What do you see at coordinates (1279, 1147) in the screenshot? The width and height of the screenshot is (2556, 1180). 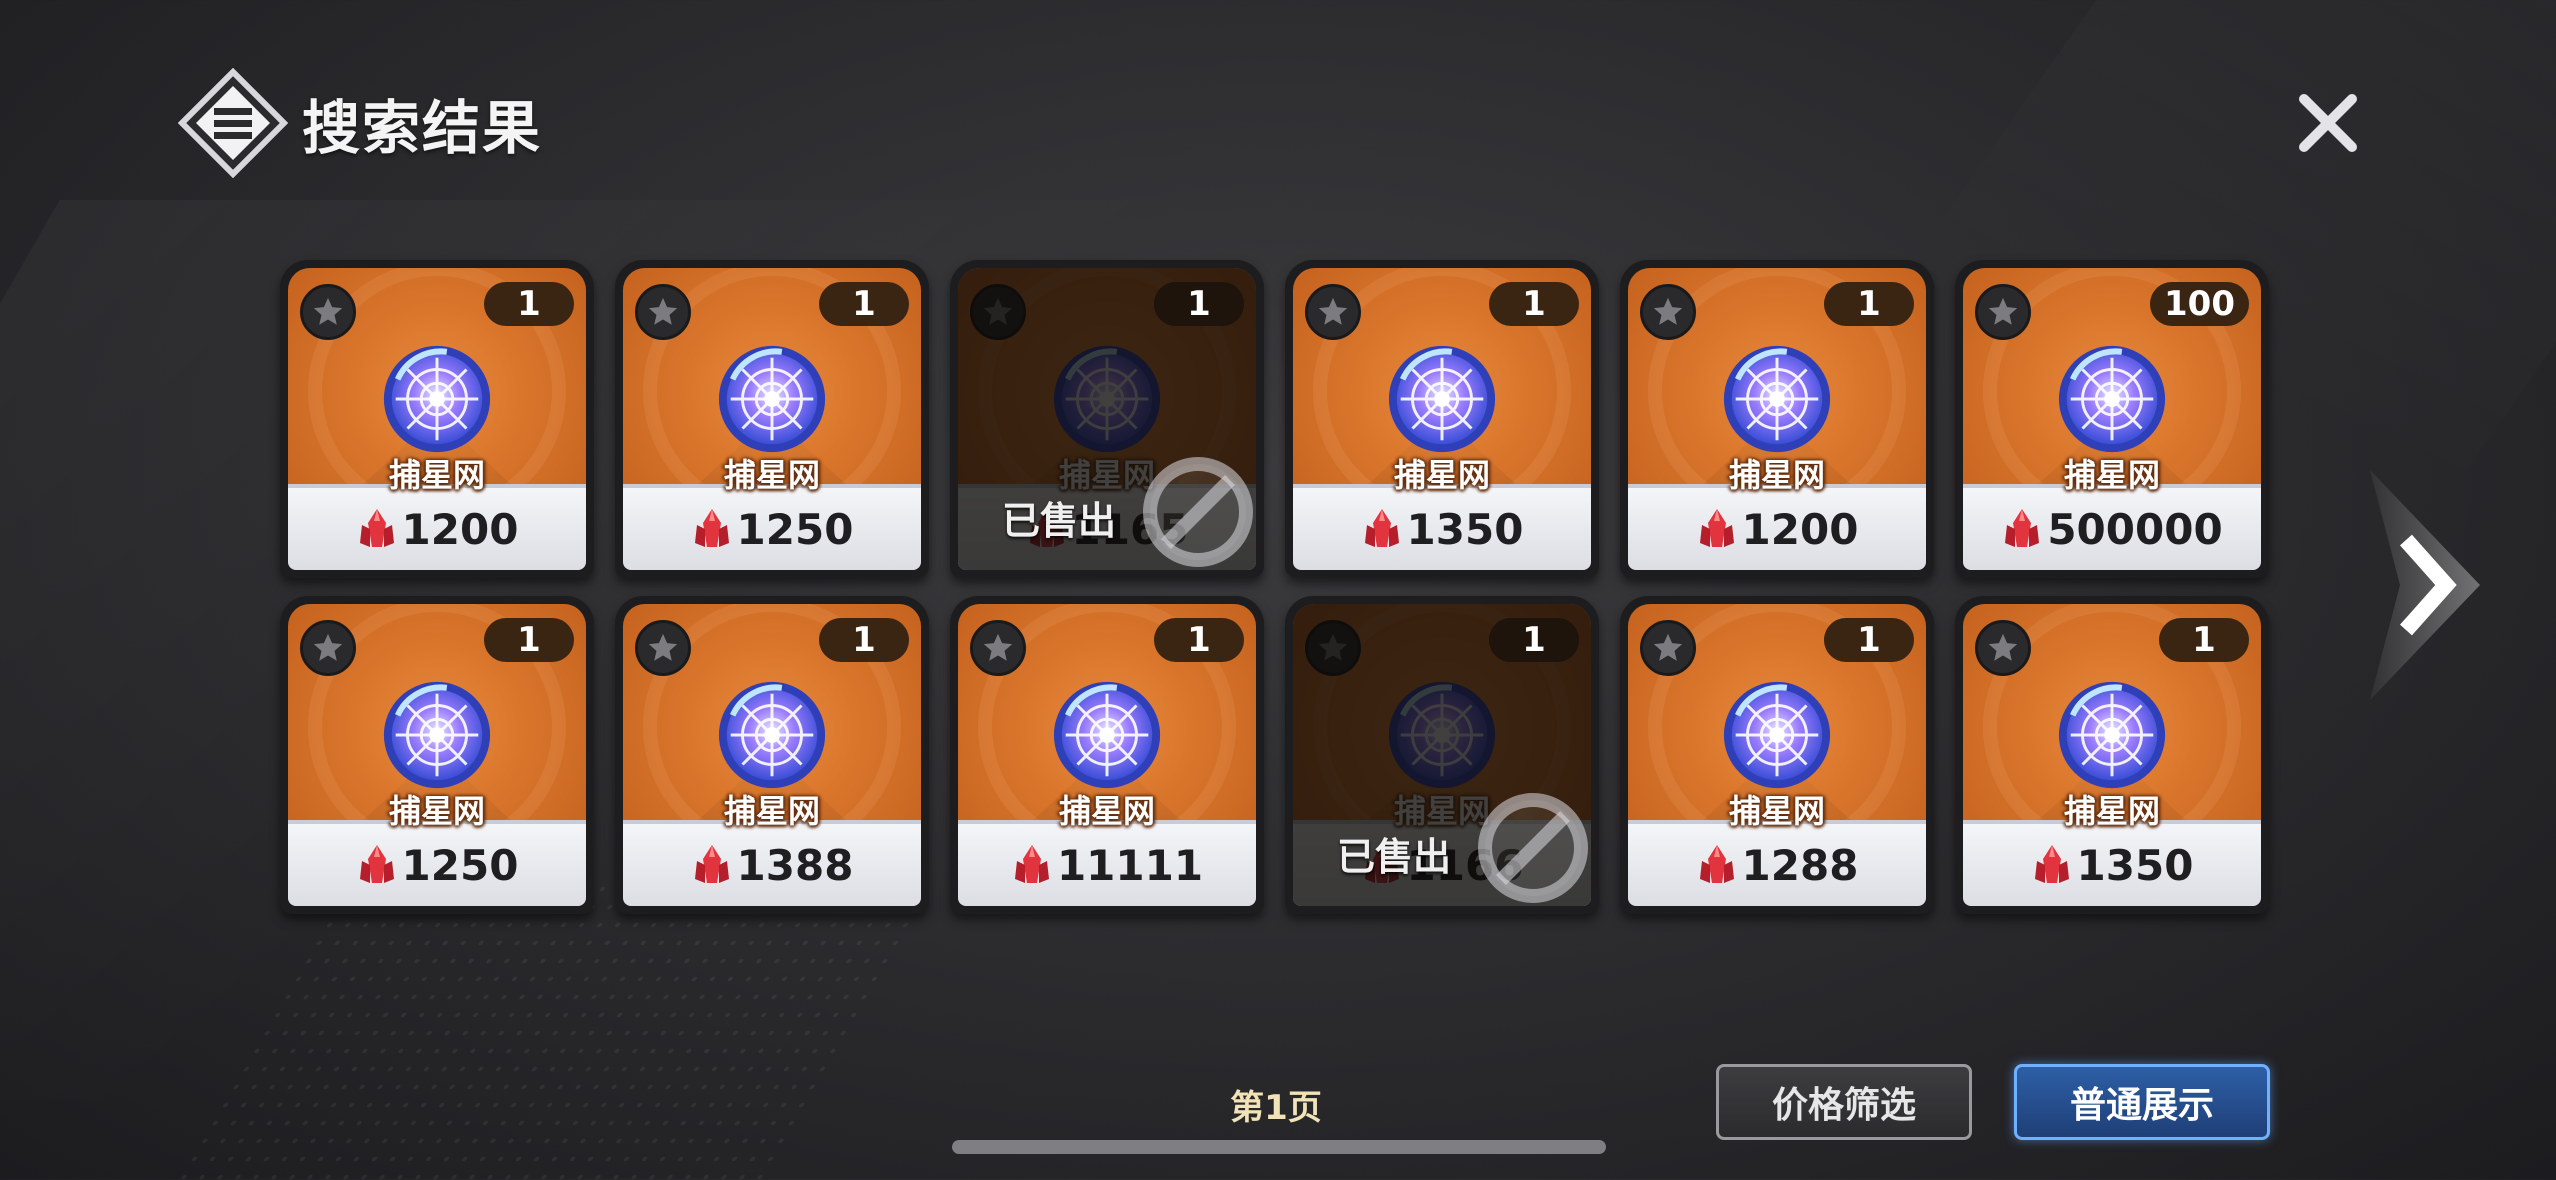 I see `home-indicator` at bounding box center [1279, 1147].